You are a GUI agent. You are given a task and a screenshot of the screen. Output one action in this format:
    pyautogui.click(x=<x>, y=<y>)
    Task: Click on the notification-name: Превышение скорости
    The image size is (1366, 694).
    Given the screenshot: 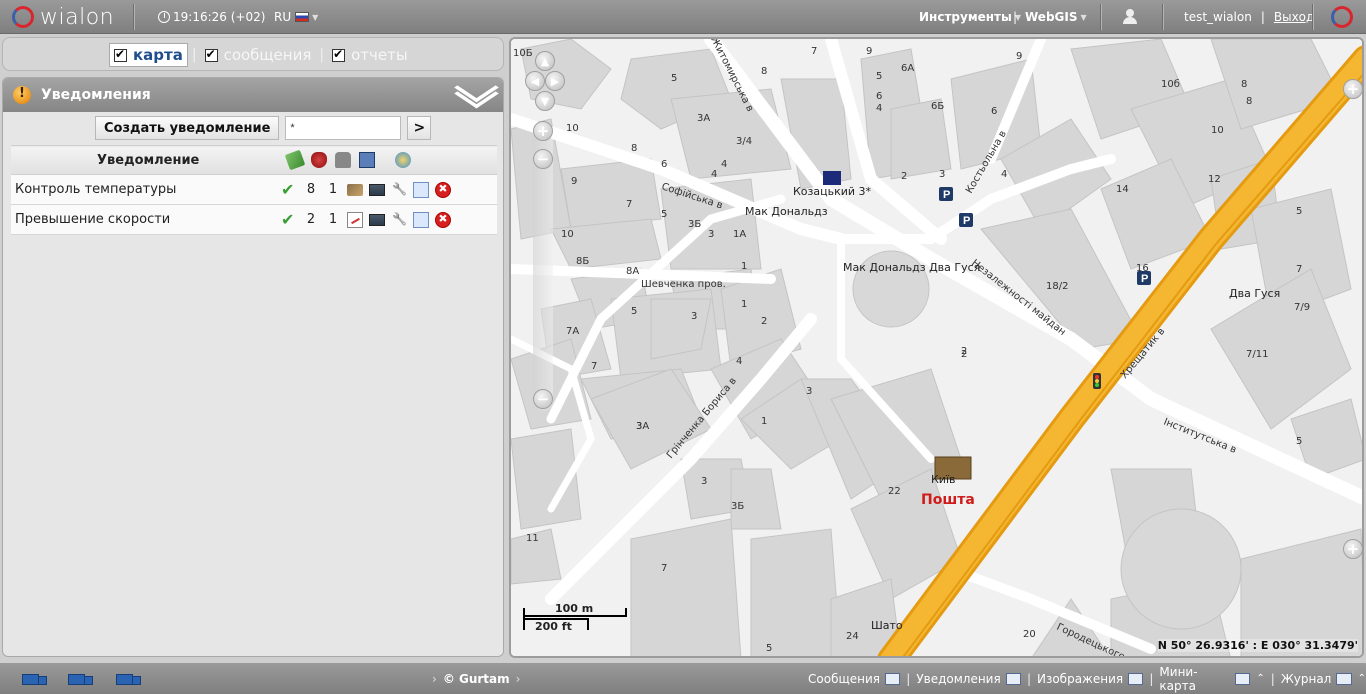 What is the action you would take?
    pyautogui.click(x=146, y=219)
    